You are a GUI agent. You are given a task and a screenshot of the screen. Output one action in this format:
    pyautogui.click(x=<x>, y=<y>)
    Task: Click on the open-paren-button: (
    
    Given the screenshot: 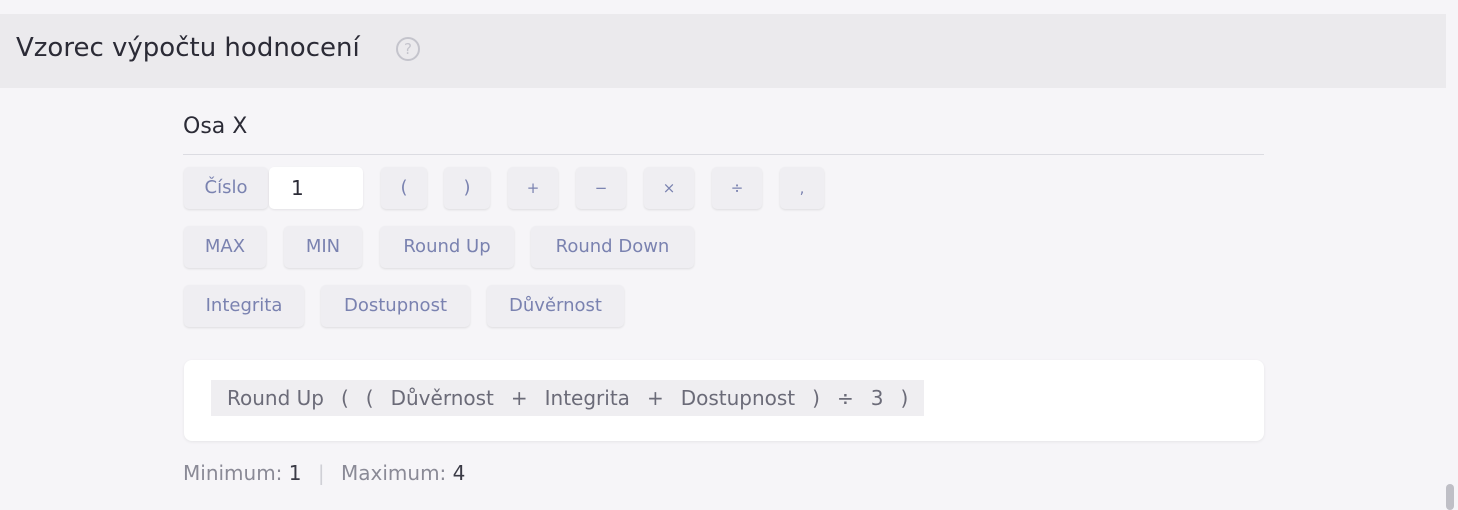 What is the action you would take?
    pyautogui.click(x=404, y=188)
    